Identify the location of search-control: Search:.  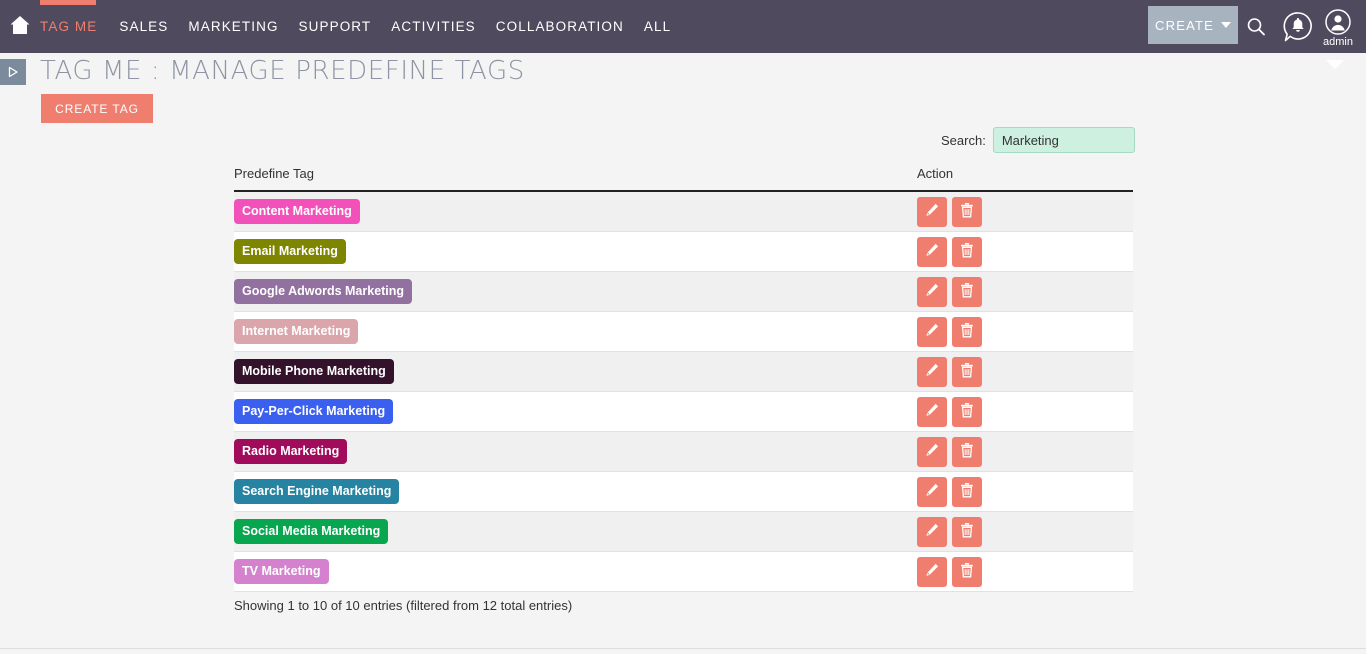
(1038, 140).